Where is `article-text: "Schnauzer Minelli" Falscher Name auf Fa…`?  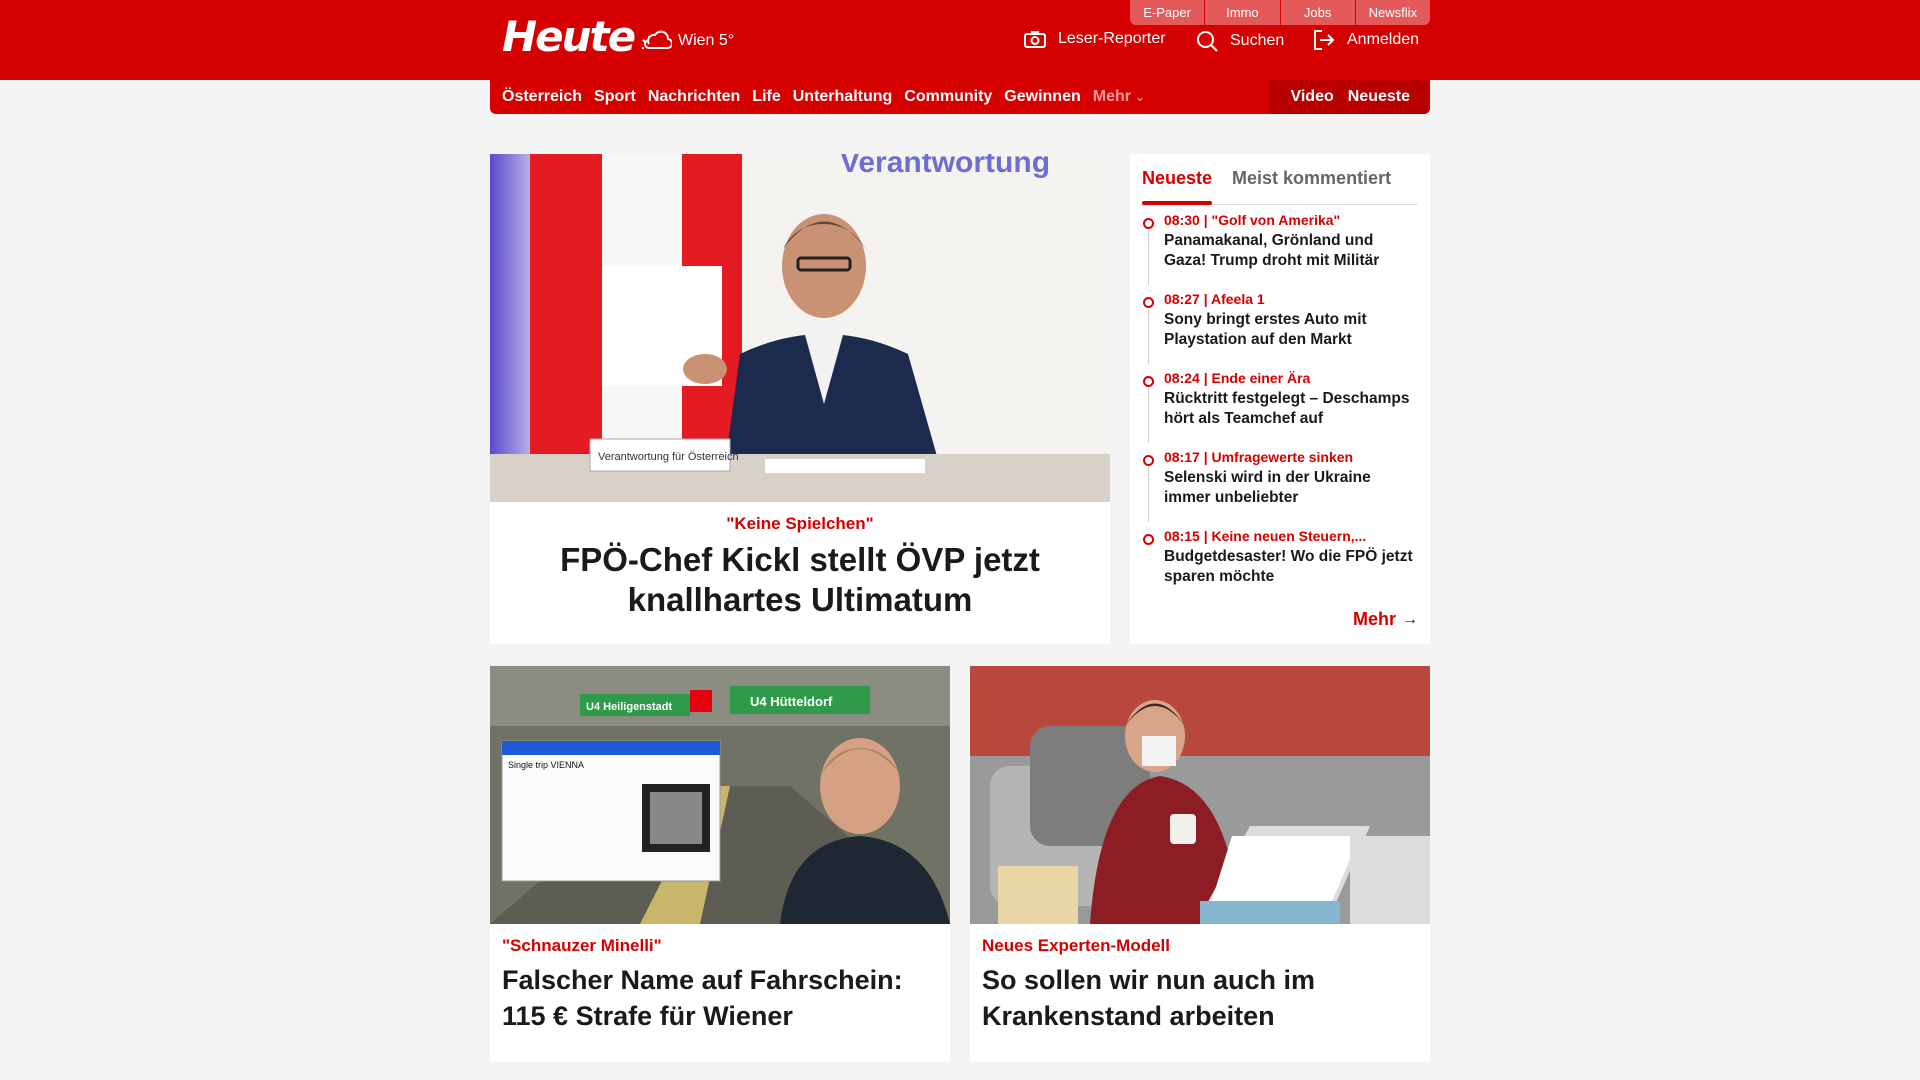
article-text: "Schnauzer Minelli" Falscher Name auf Fa… is located at coordinates (720, 979).